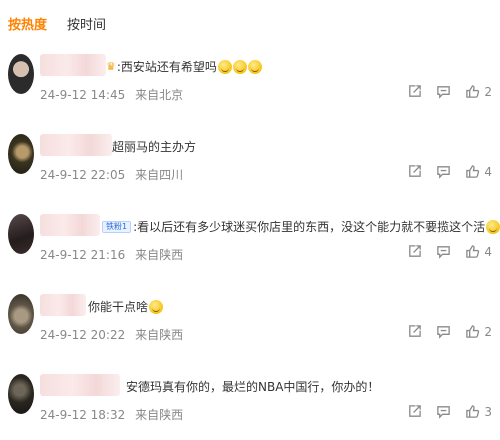 Image resolution: width=500 pixels, height=440 pixels. What do you see at coordinates (309, 227) in the screenshot?
I see `comment-text: :看以后还有多少球迷买你店里的东西，没这个能力就不要揽这个活` at bounding box center [309, 227].